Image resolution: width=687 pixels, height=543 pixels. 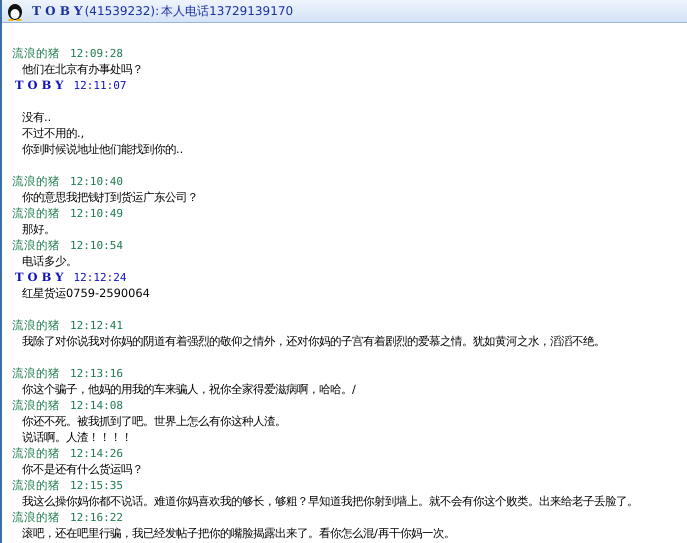 I want to click on message-text: 没有.., so click(x=36, y=117).